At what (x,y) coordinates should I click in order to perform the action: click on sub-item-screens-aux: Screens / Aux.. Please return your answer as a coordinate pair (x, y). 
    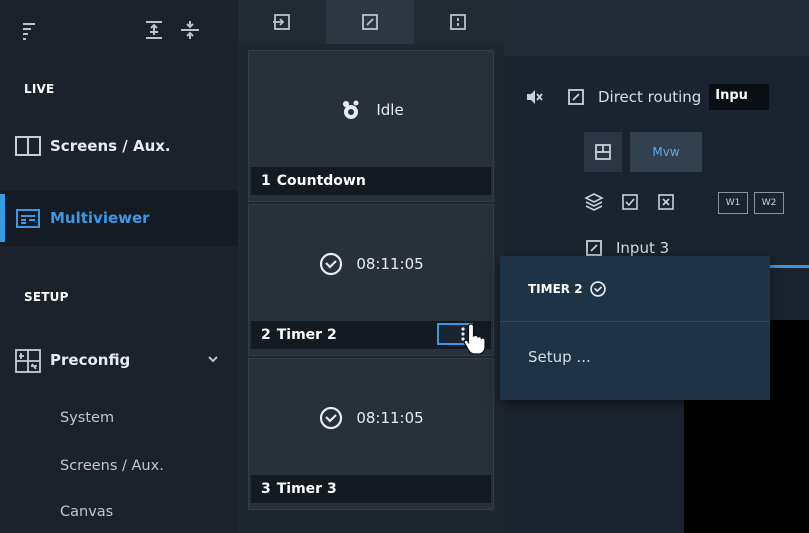
    Looking at the image, I should click on (112, 466).